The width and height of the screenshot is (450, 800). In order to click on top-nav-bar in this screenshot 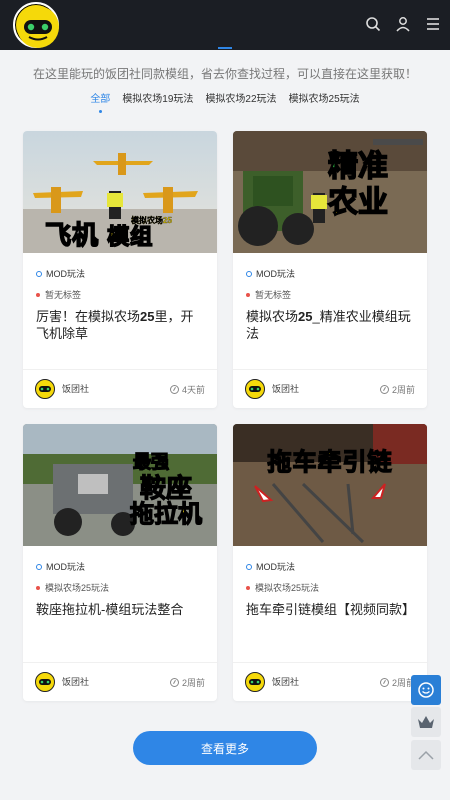, I will do `click(225, 25)`.